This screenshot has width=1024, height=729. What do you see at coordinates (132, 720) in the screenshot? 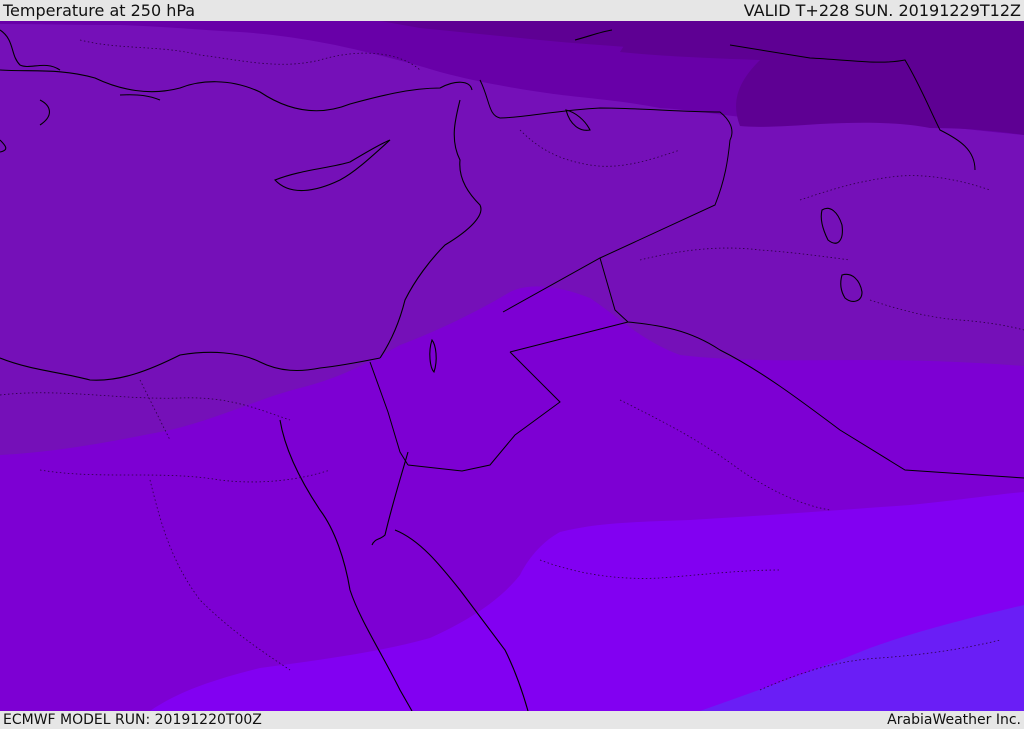
I see `model-run: ECMWF MODEL RUN: 20191220T00Z` at bounding box center [132, 720].